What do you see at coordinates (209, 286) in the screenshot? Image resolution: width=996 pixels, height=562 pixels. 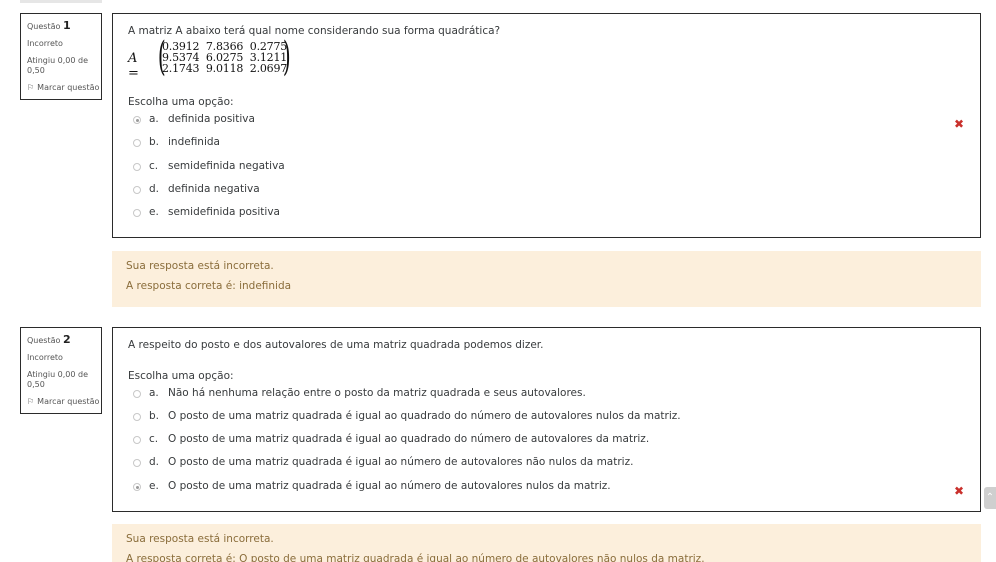 I see `feedback-correct-answer: A resposta correta é: indefinida` at bounding box center [209, 286].